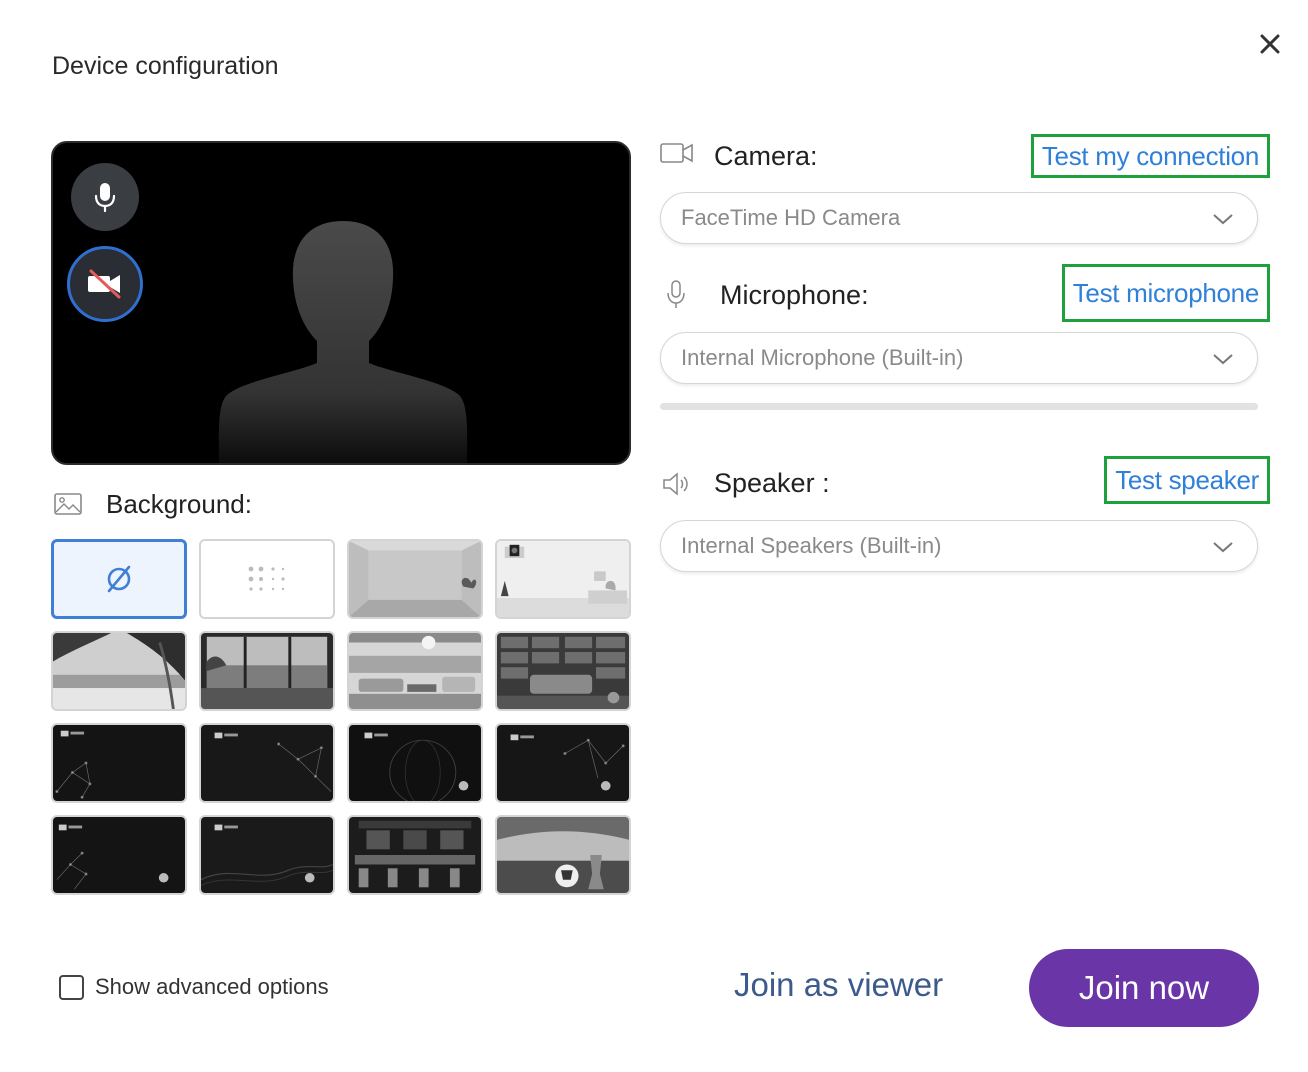 The width and height of the screenshot is (1308, 1072). I want to click on speaker-row: Speaker : Test speaker, so click(965, 480).